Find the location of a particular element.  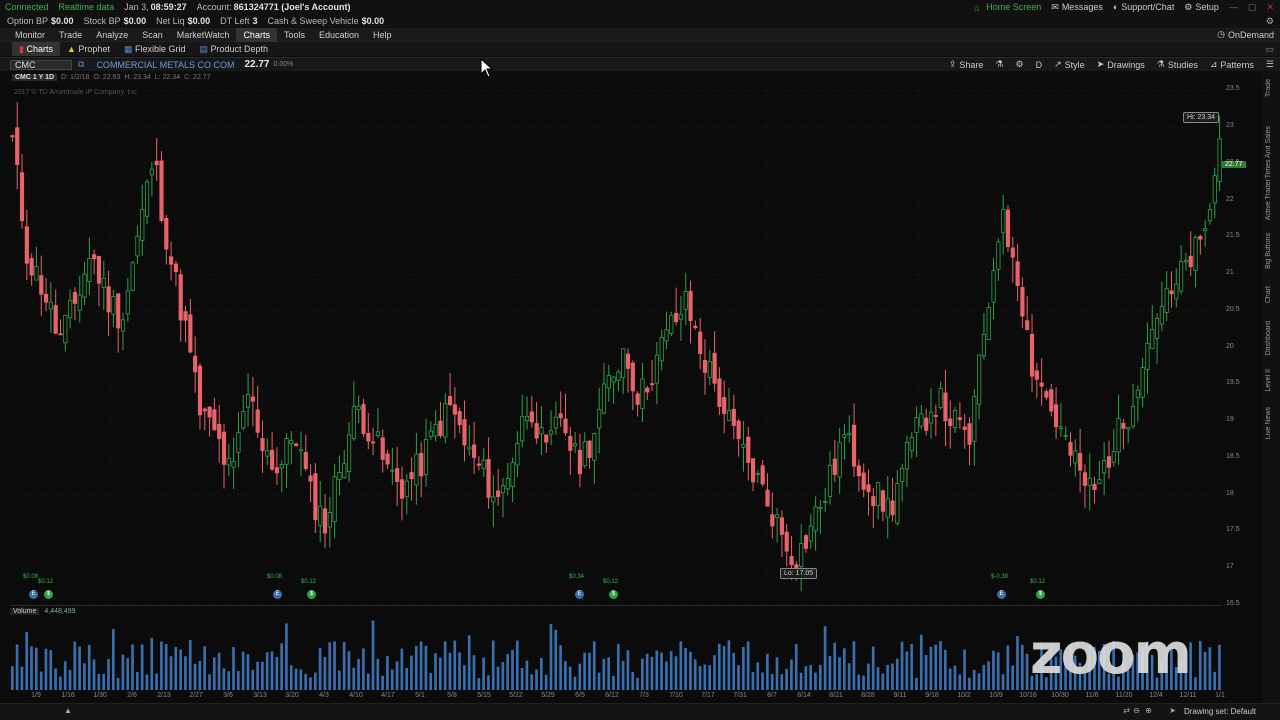

minimize-icon: — is located at coordinates (1233, 7).